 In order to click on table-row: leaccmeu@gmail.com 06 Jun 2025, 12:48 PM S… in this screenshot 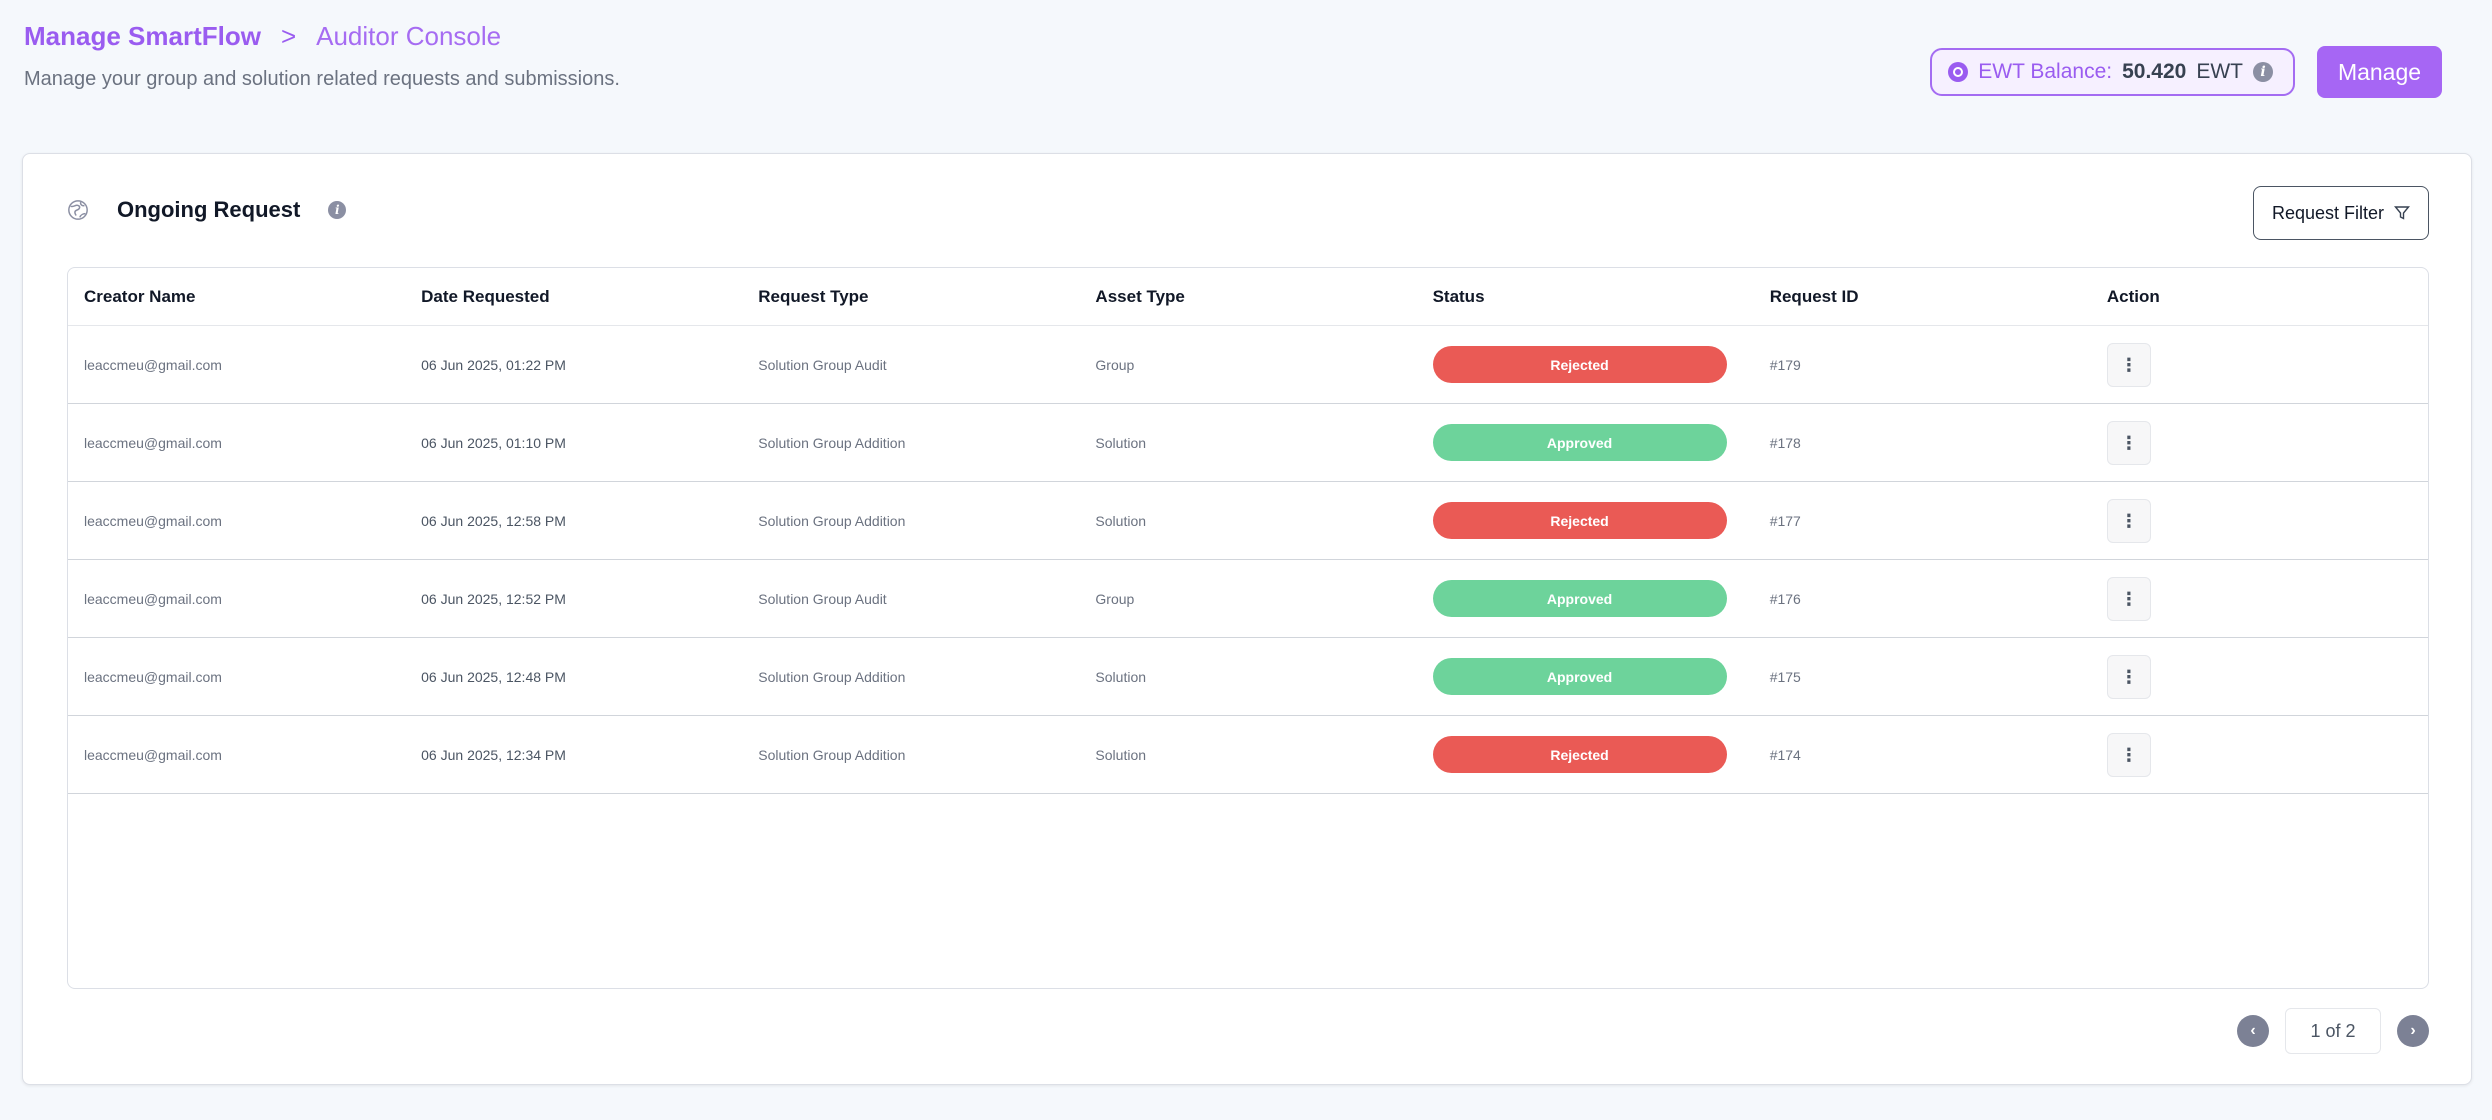, I will do `click(1248, 676)`.